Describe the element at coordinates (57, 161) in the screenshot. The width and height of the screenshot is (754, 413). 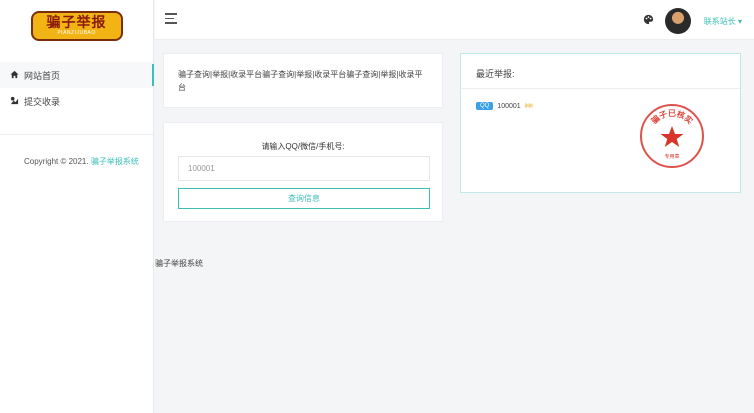
I see `copyright-text: Copyright © 2021.` at that location.